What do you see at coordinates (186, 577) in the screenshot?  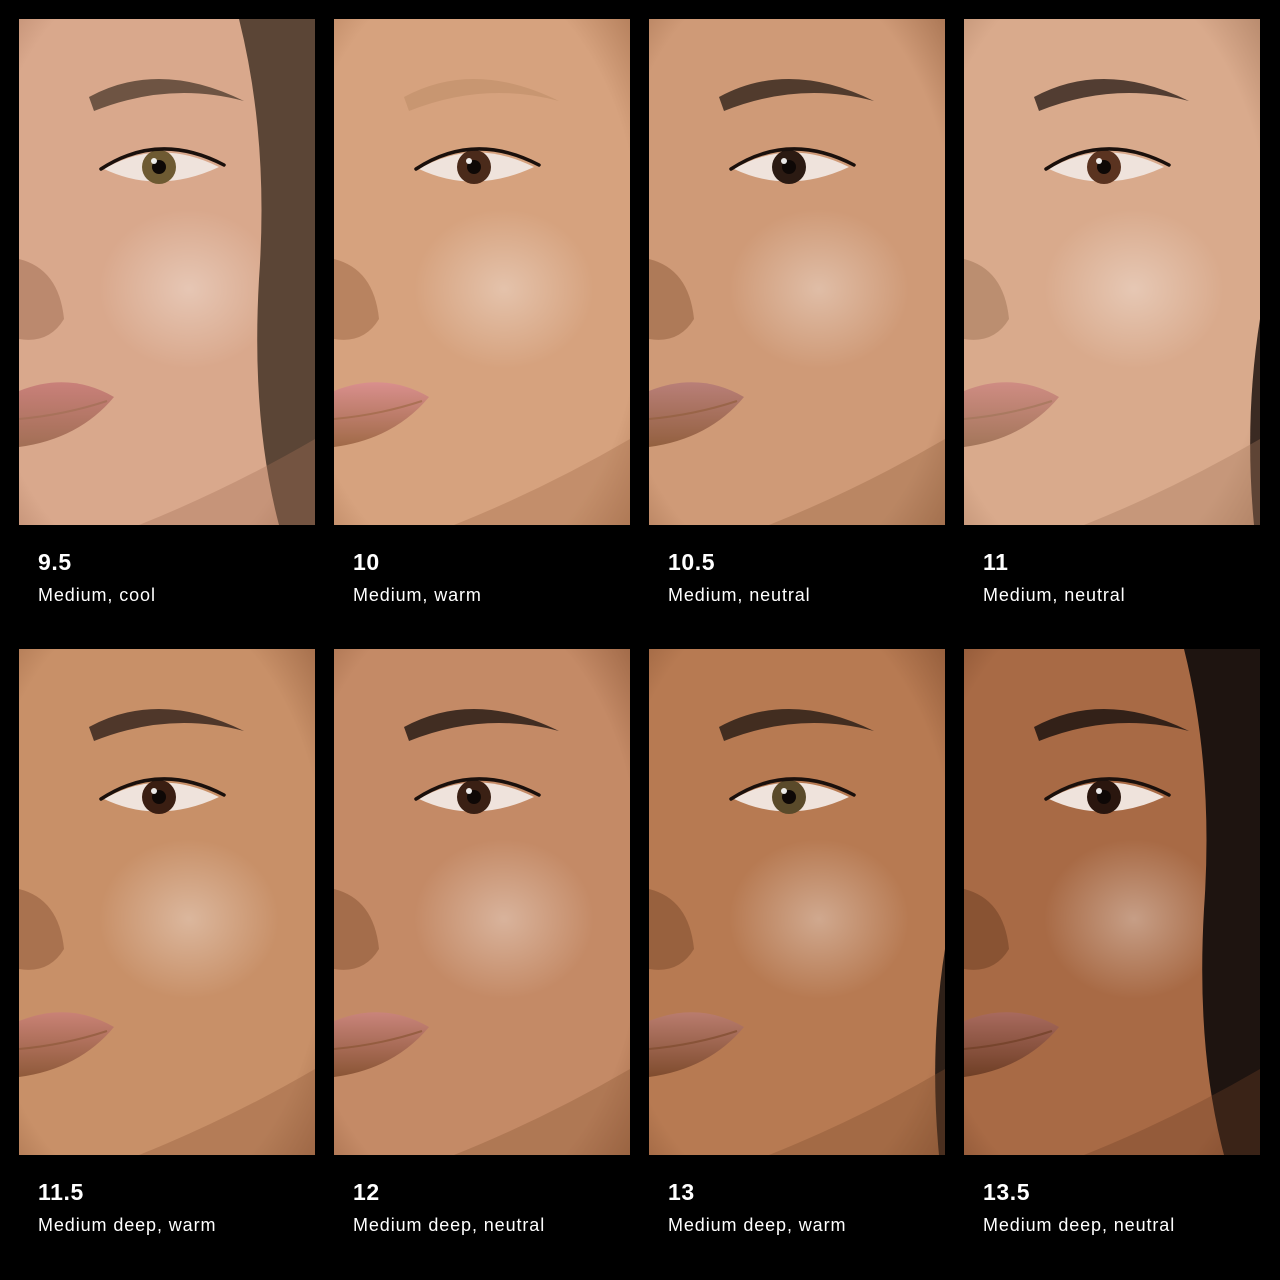 I see `shade-caption: 9.5 Medium, cool` at bounding box center [186, 577].